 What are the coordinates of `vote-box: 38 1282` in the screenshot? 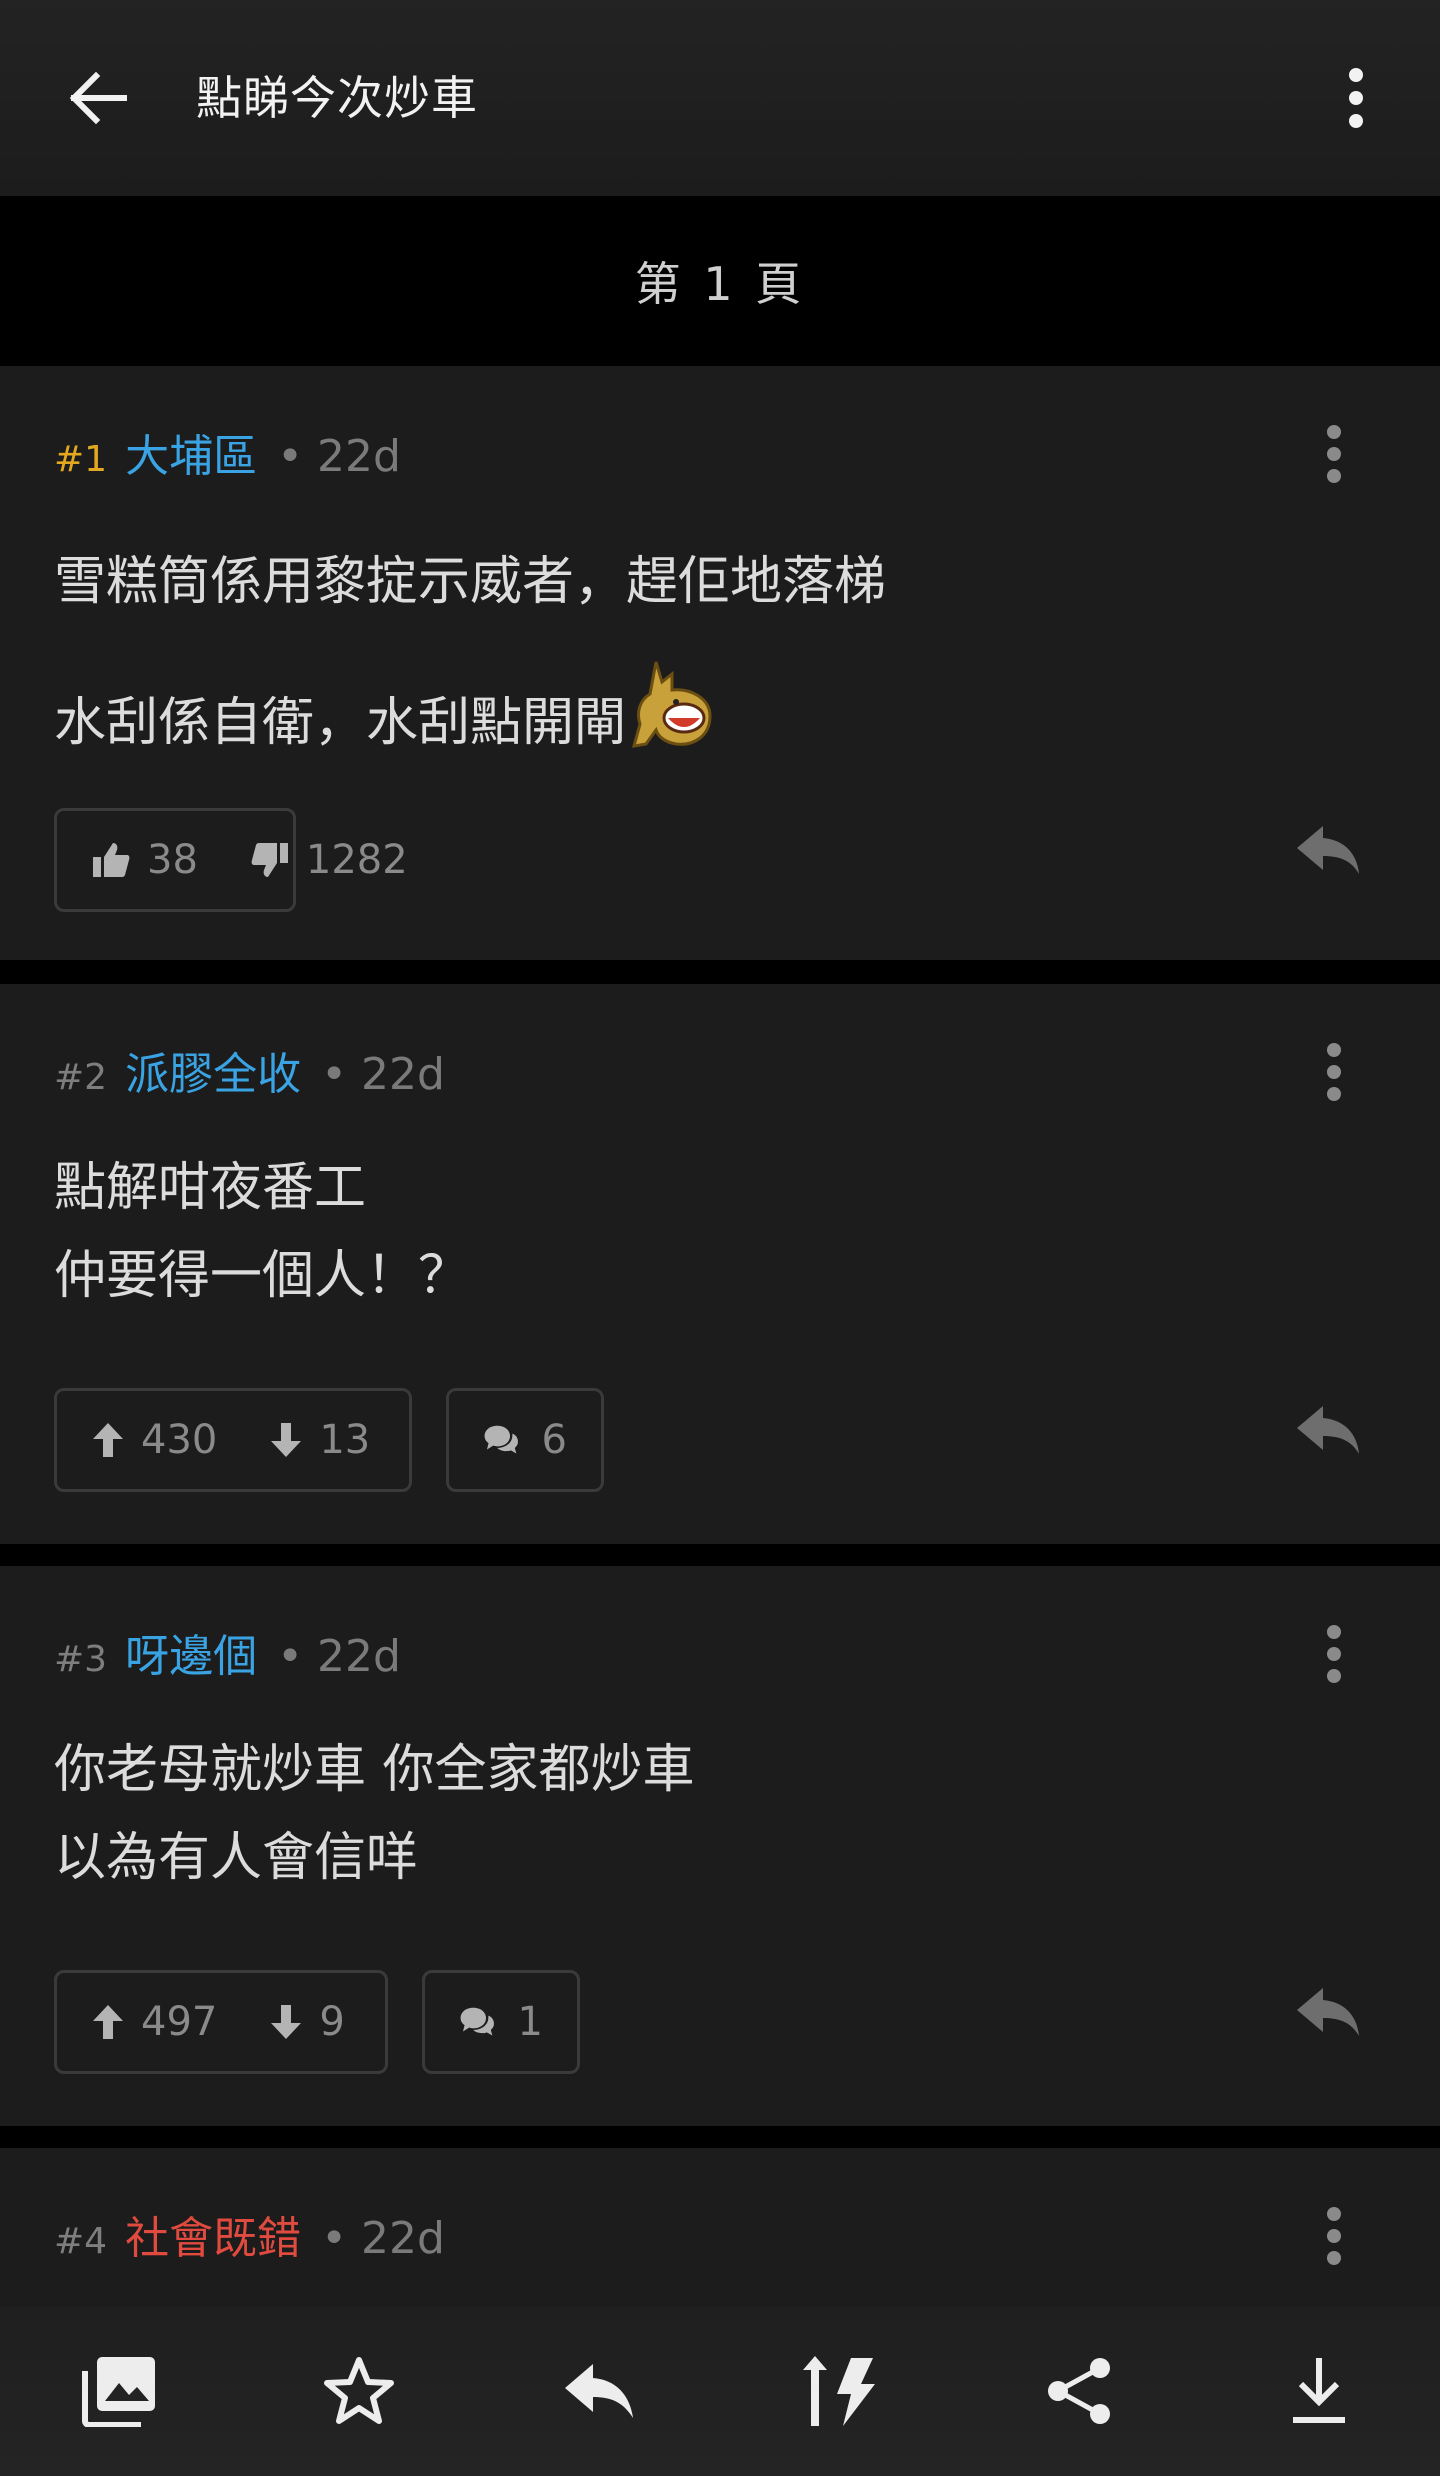 It's located at (231, 860).